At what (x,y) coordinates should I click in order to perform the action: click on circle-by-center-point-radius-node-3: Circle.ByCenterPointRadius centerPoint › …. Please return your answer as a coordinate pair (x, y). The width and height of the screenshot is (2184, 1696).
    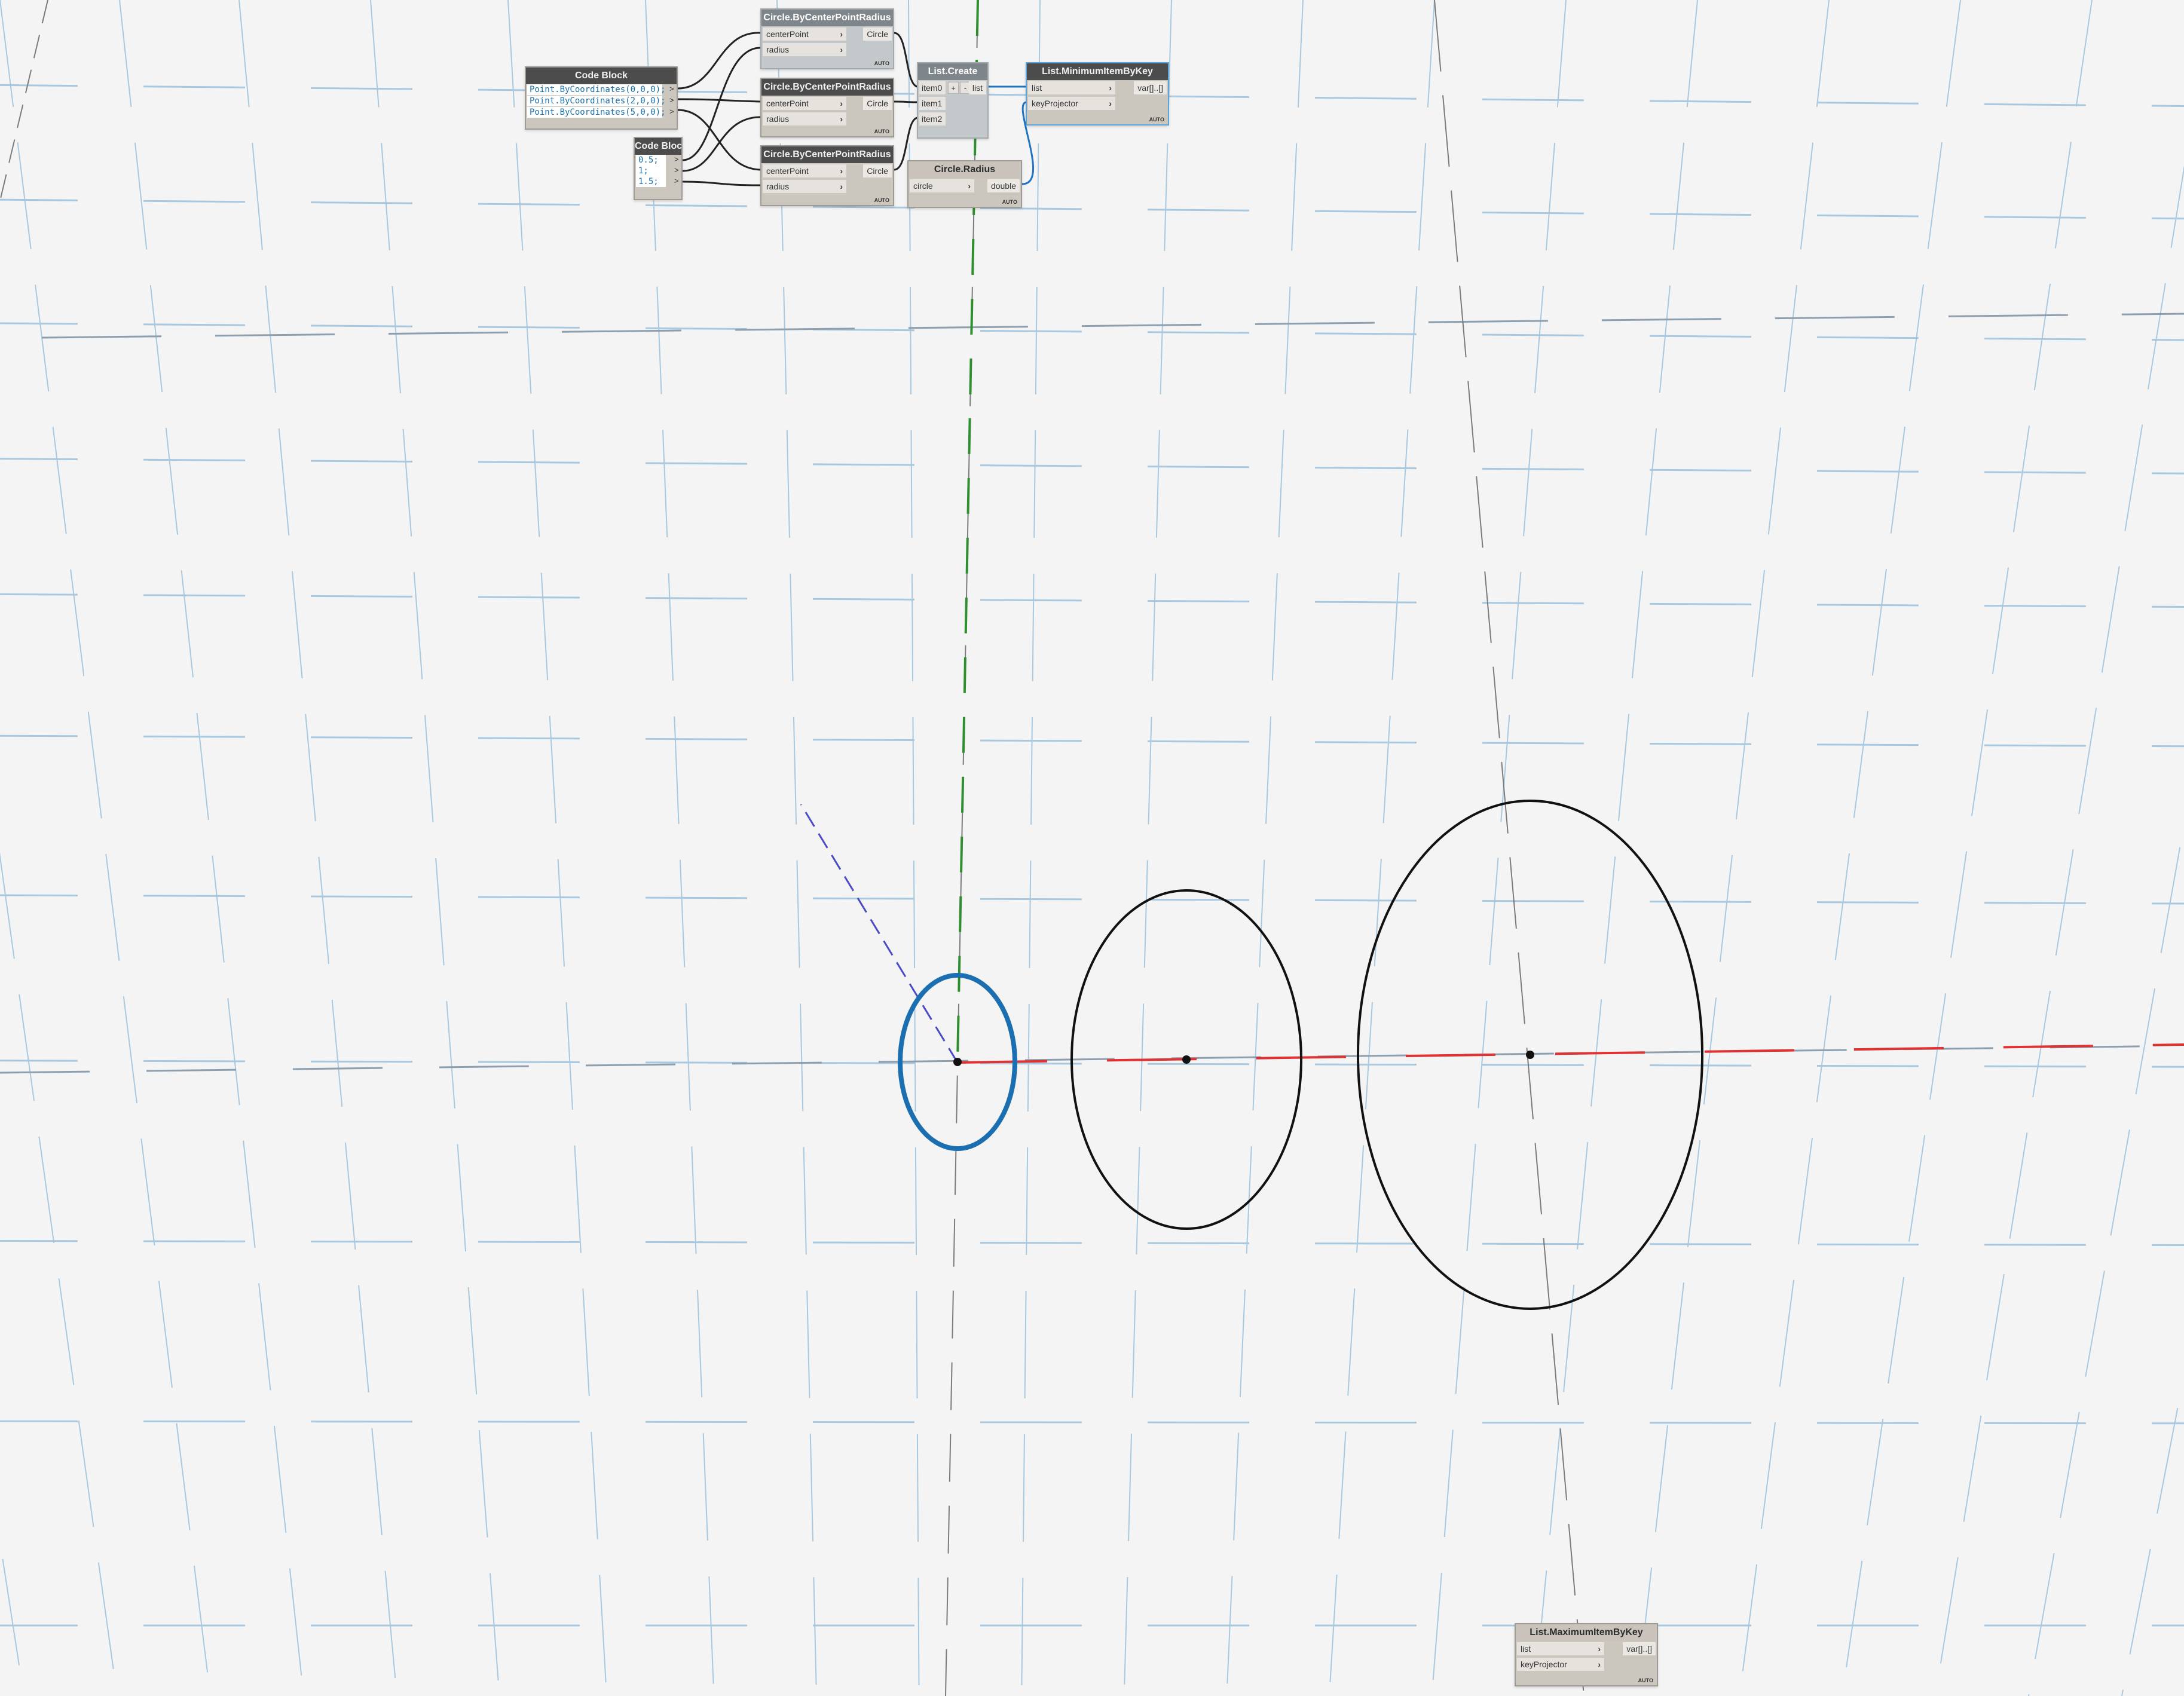
    Looking at the image, I should click on (827, 175).